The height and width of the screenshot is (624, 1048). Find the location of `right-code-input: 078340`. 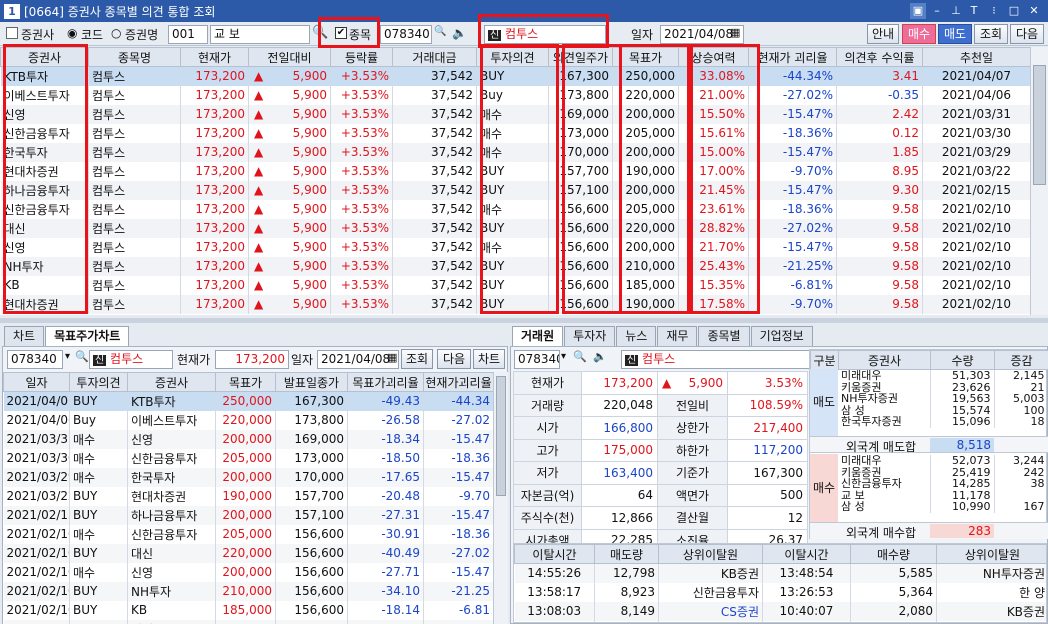

right-code-input: 078340 is located at coordinates (537, 359).